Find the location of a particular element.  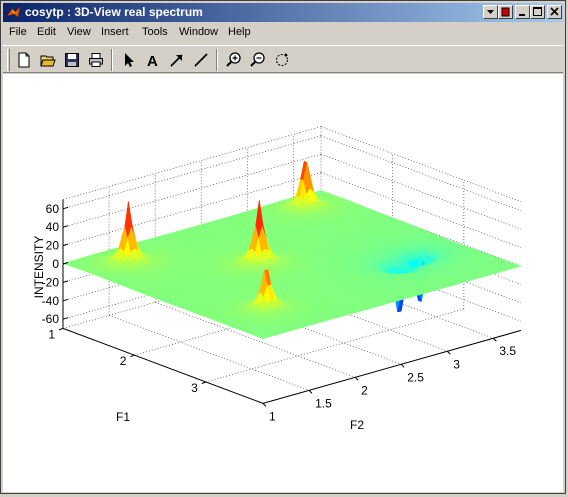

select-button is located at coordinates (129, 60).